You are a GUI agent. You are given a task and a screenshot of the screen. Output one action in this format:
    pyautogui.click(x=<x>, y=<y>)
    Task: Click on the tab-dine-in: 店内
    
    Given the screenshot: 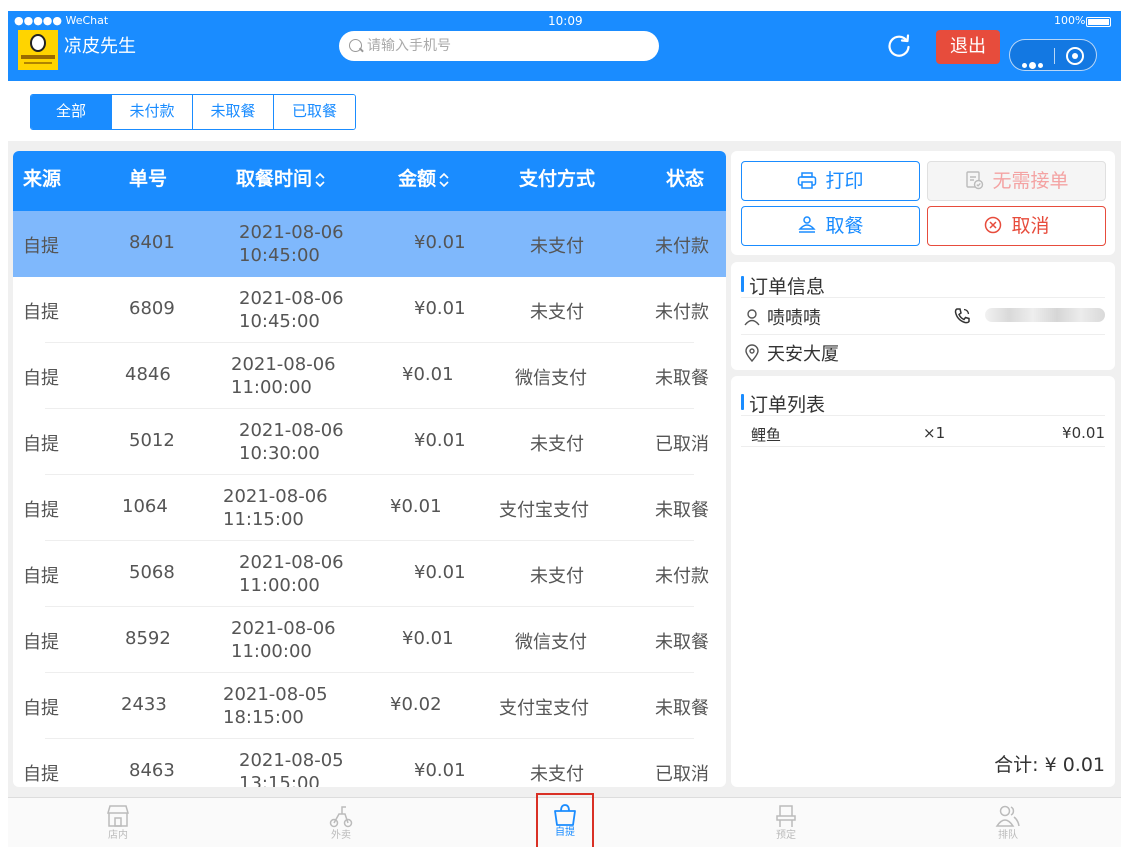 What is the action you would take?
    pyautogui.click(x=118, y=823)
    